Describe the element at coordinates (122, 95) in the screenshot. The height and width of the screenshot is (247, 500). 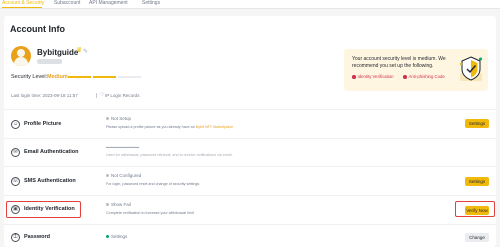
I see `ip-login-records-link: IP Login Records` at that location.